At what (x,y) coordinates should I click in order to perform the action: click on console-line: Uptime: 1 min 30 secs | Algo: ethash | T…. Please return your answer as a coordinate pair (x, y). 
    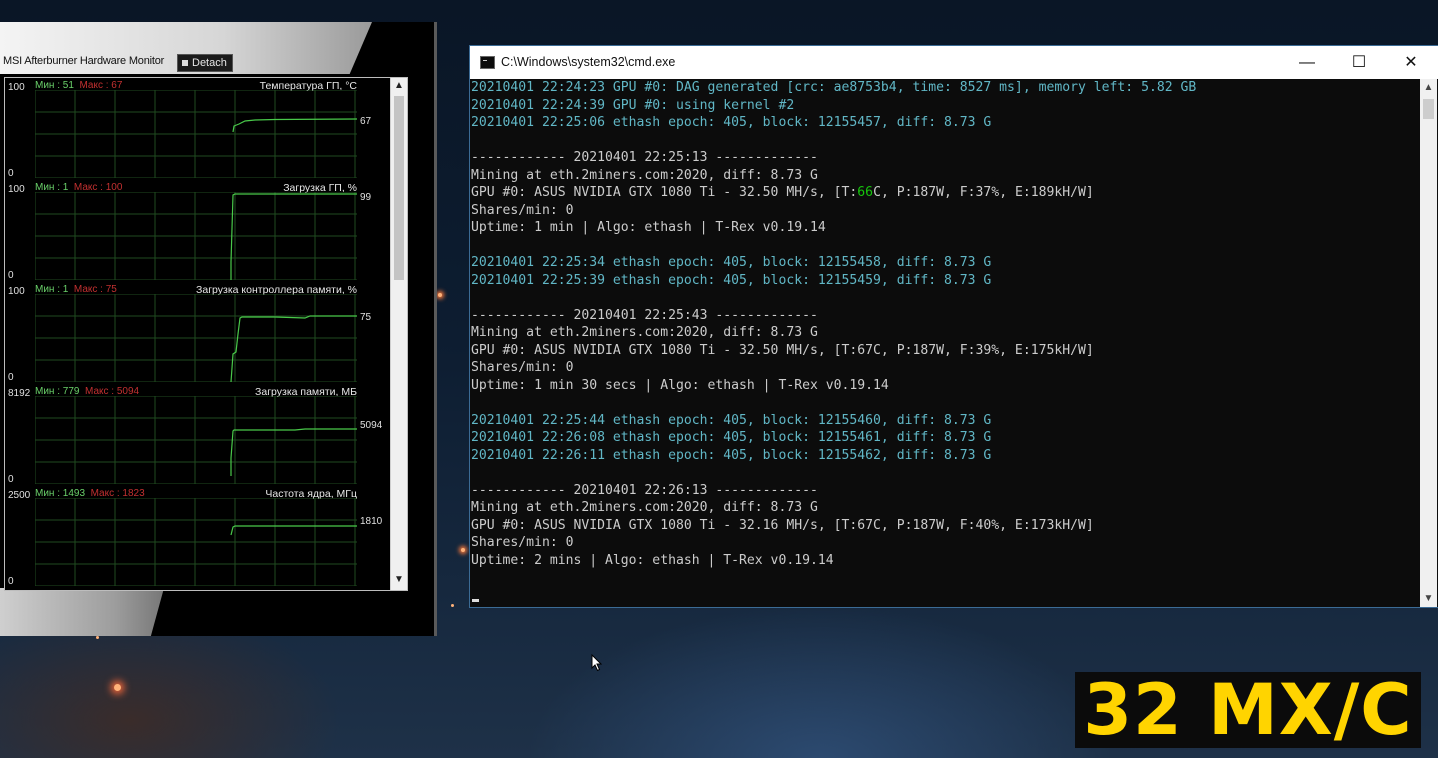
    Looking at the image, I should click on (680, 385).